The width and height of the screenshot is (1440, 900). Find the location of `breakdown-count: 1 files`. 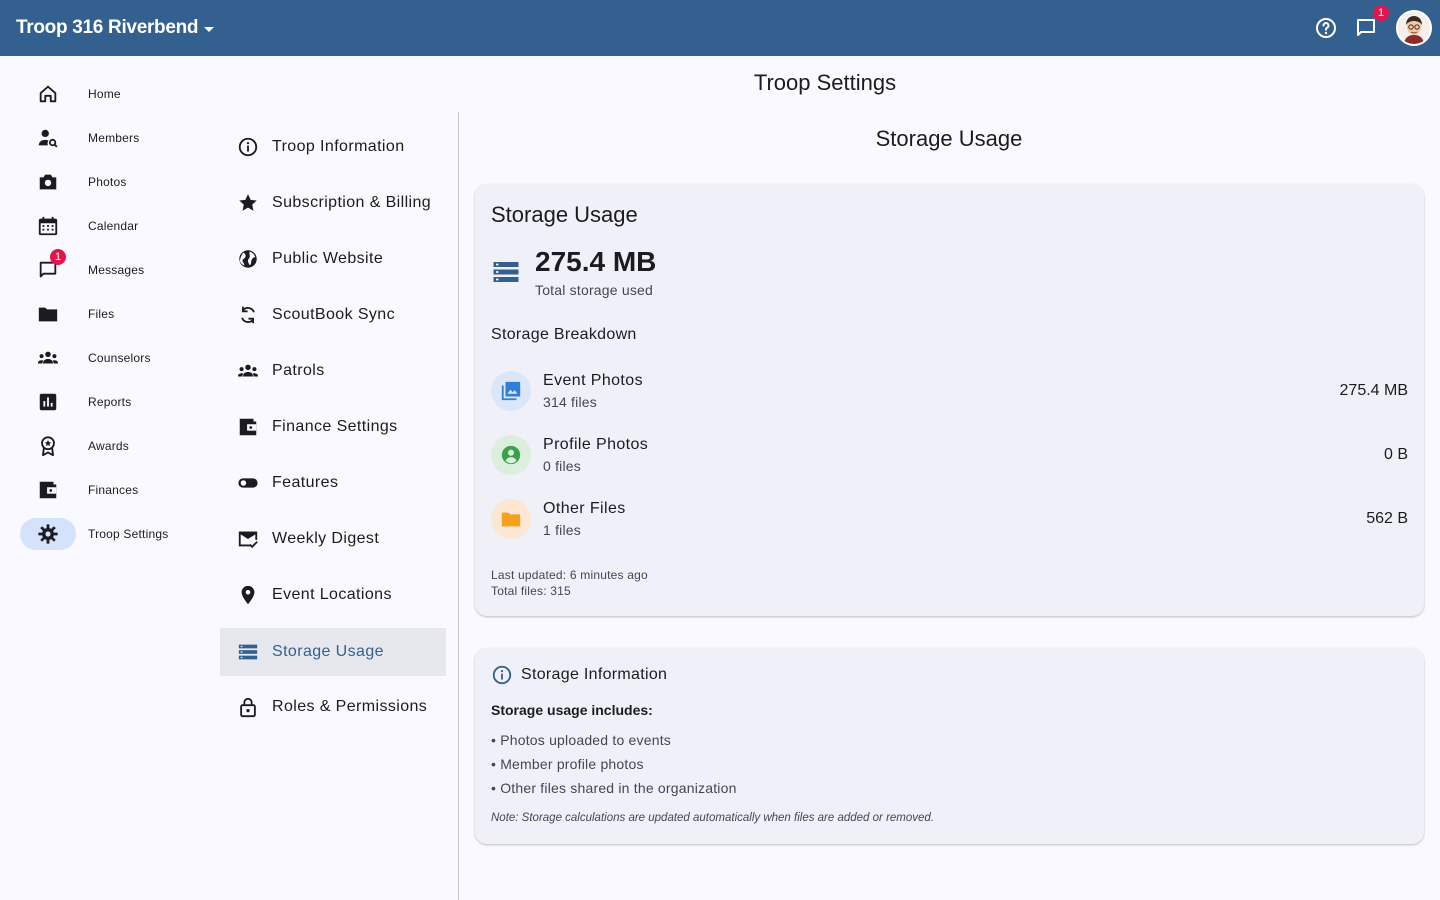

breakdown-count: 1 files is located at coordinates (562, 530).